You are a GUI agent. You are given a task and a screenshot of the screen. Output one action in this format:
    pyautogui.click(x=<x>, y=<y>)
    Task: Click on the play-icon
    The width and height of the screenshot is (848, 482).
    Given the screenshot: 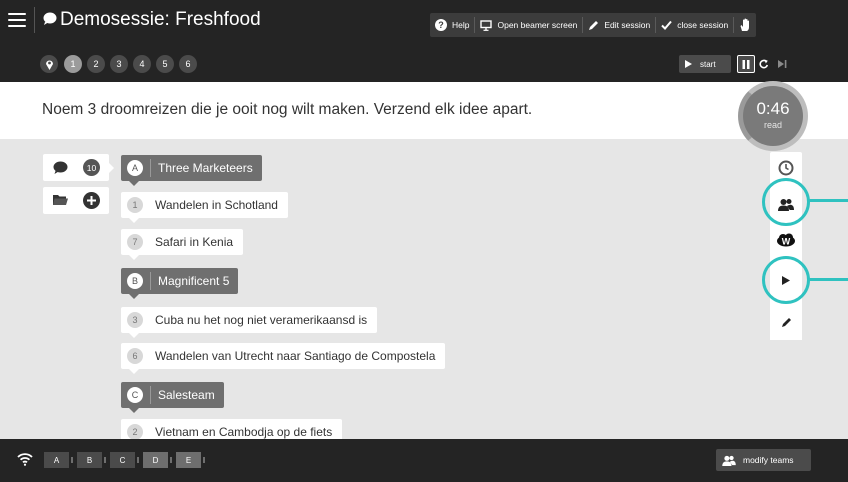 What is the action you would take?
    pyautogui.click(x=688, y=64)
    